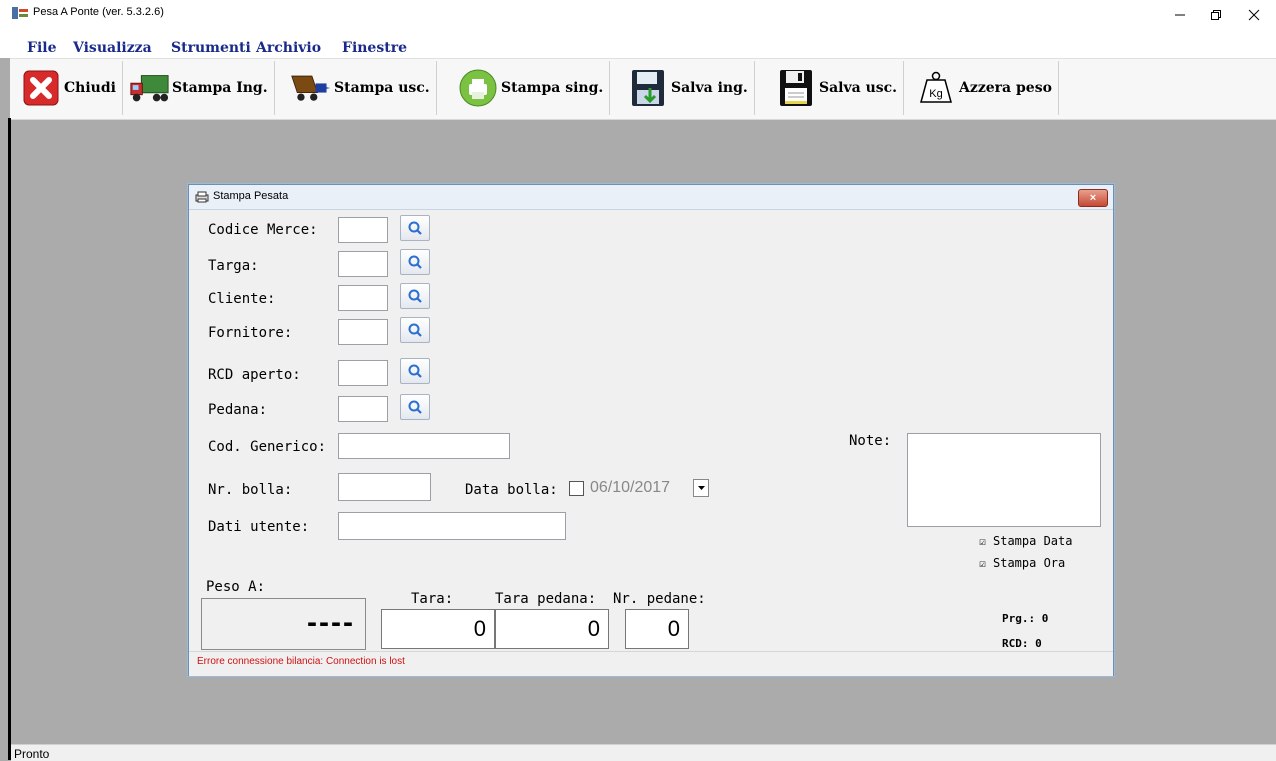  I want to click on pedana-search-button, so click(415, 407).